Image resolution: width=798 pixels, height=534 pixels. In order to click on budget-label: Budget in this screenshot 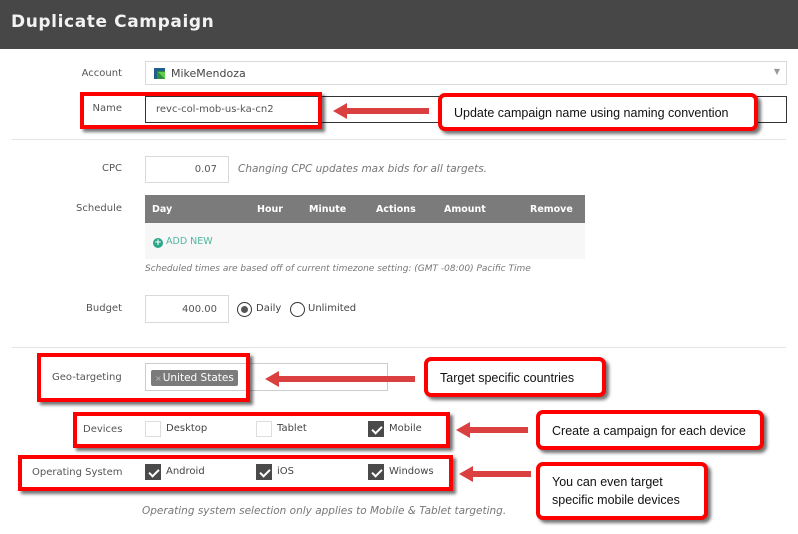, I will do `click(104, 308)`.